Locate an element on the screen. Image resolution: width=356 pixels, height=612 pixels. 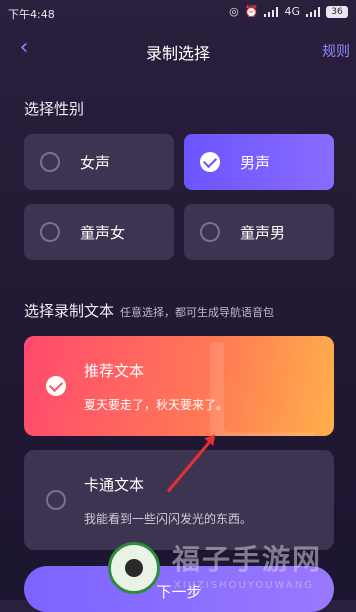
text-option-recommended: 推荐文本 夏天要走了，秋天要来了。 is located at coordinates (179, 386).